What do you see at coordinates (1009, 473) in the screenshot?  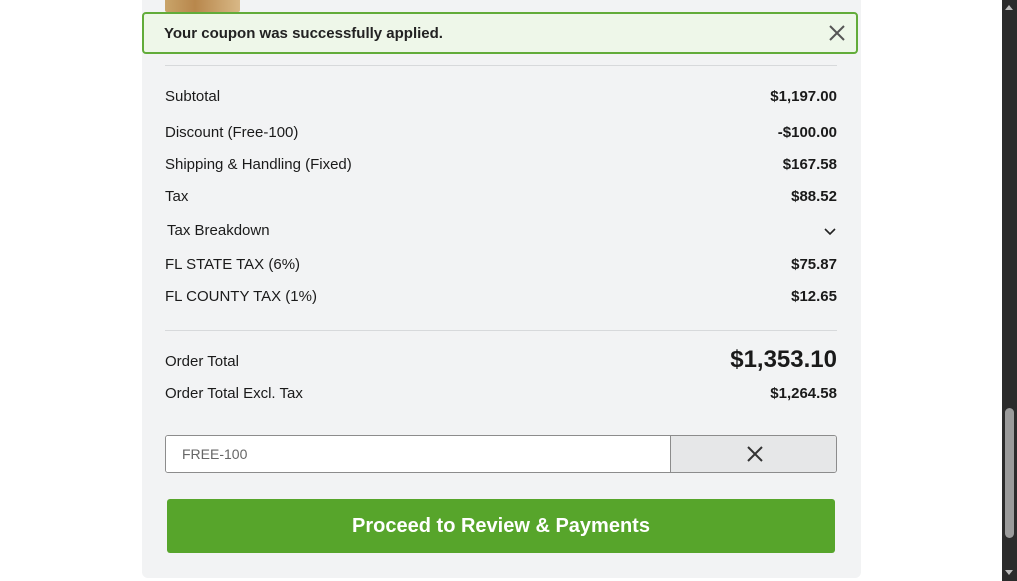 I see `scrollbar-thumb` at bounding box center [1009, 473].